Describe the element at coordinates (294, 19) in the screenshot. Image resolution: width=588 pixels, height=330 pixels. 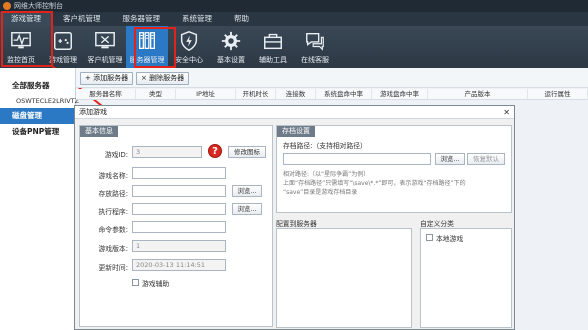
I see `menu-bar: 游戏管理 客户机管理 服务器管理 系统管理 帮助` at that location.